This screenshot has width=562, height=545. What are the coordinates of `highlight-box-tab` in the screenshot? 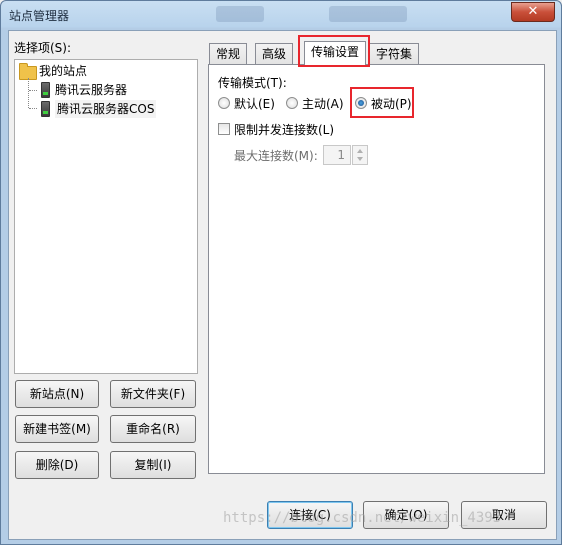 It's located at (334, 51).